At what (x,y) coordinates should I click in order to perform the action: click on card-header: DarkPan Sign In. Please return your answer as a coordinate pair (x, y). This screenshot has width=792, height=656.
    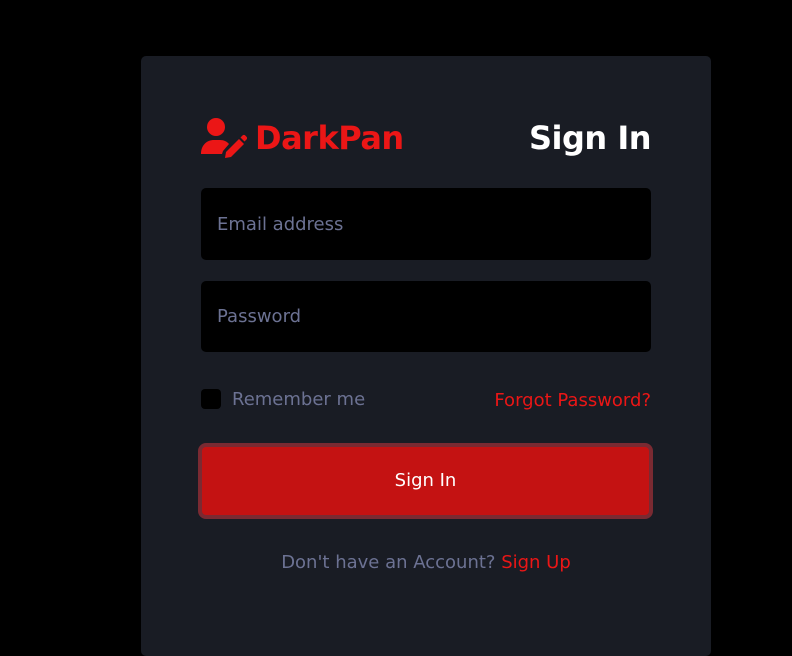
    Looking at the image, I should click on (426, 138).